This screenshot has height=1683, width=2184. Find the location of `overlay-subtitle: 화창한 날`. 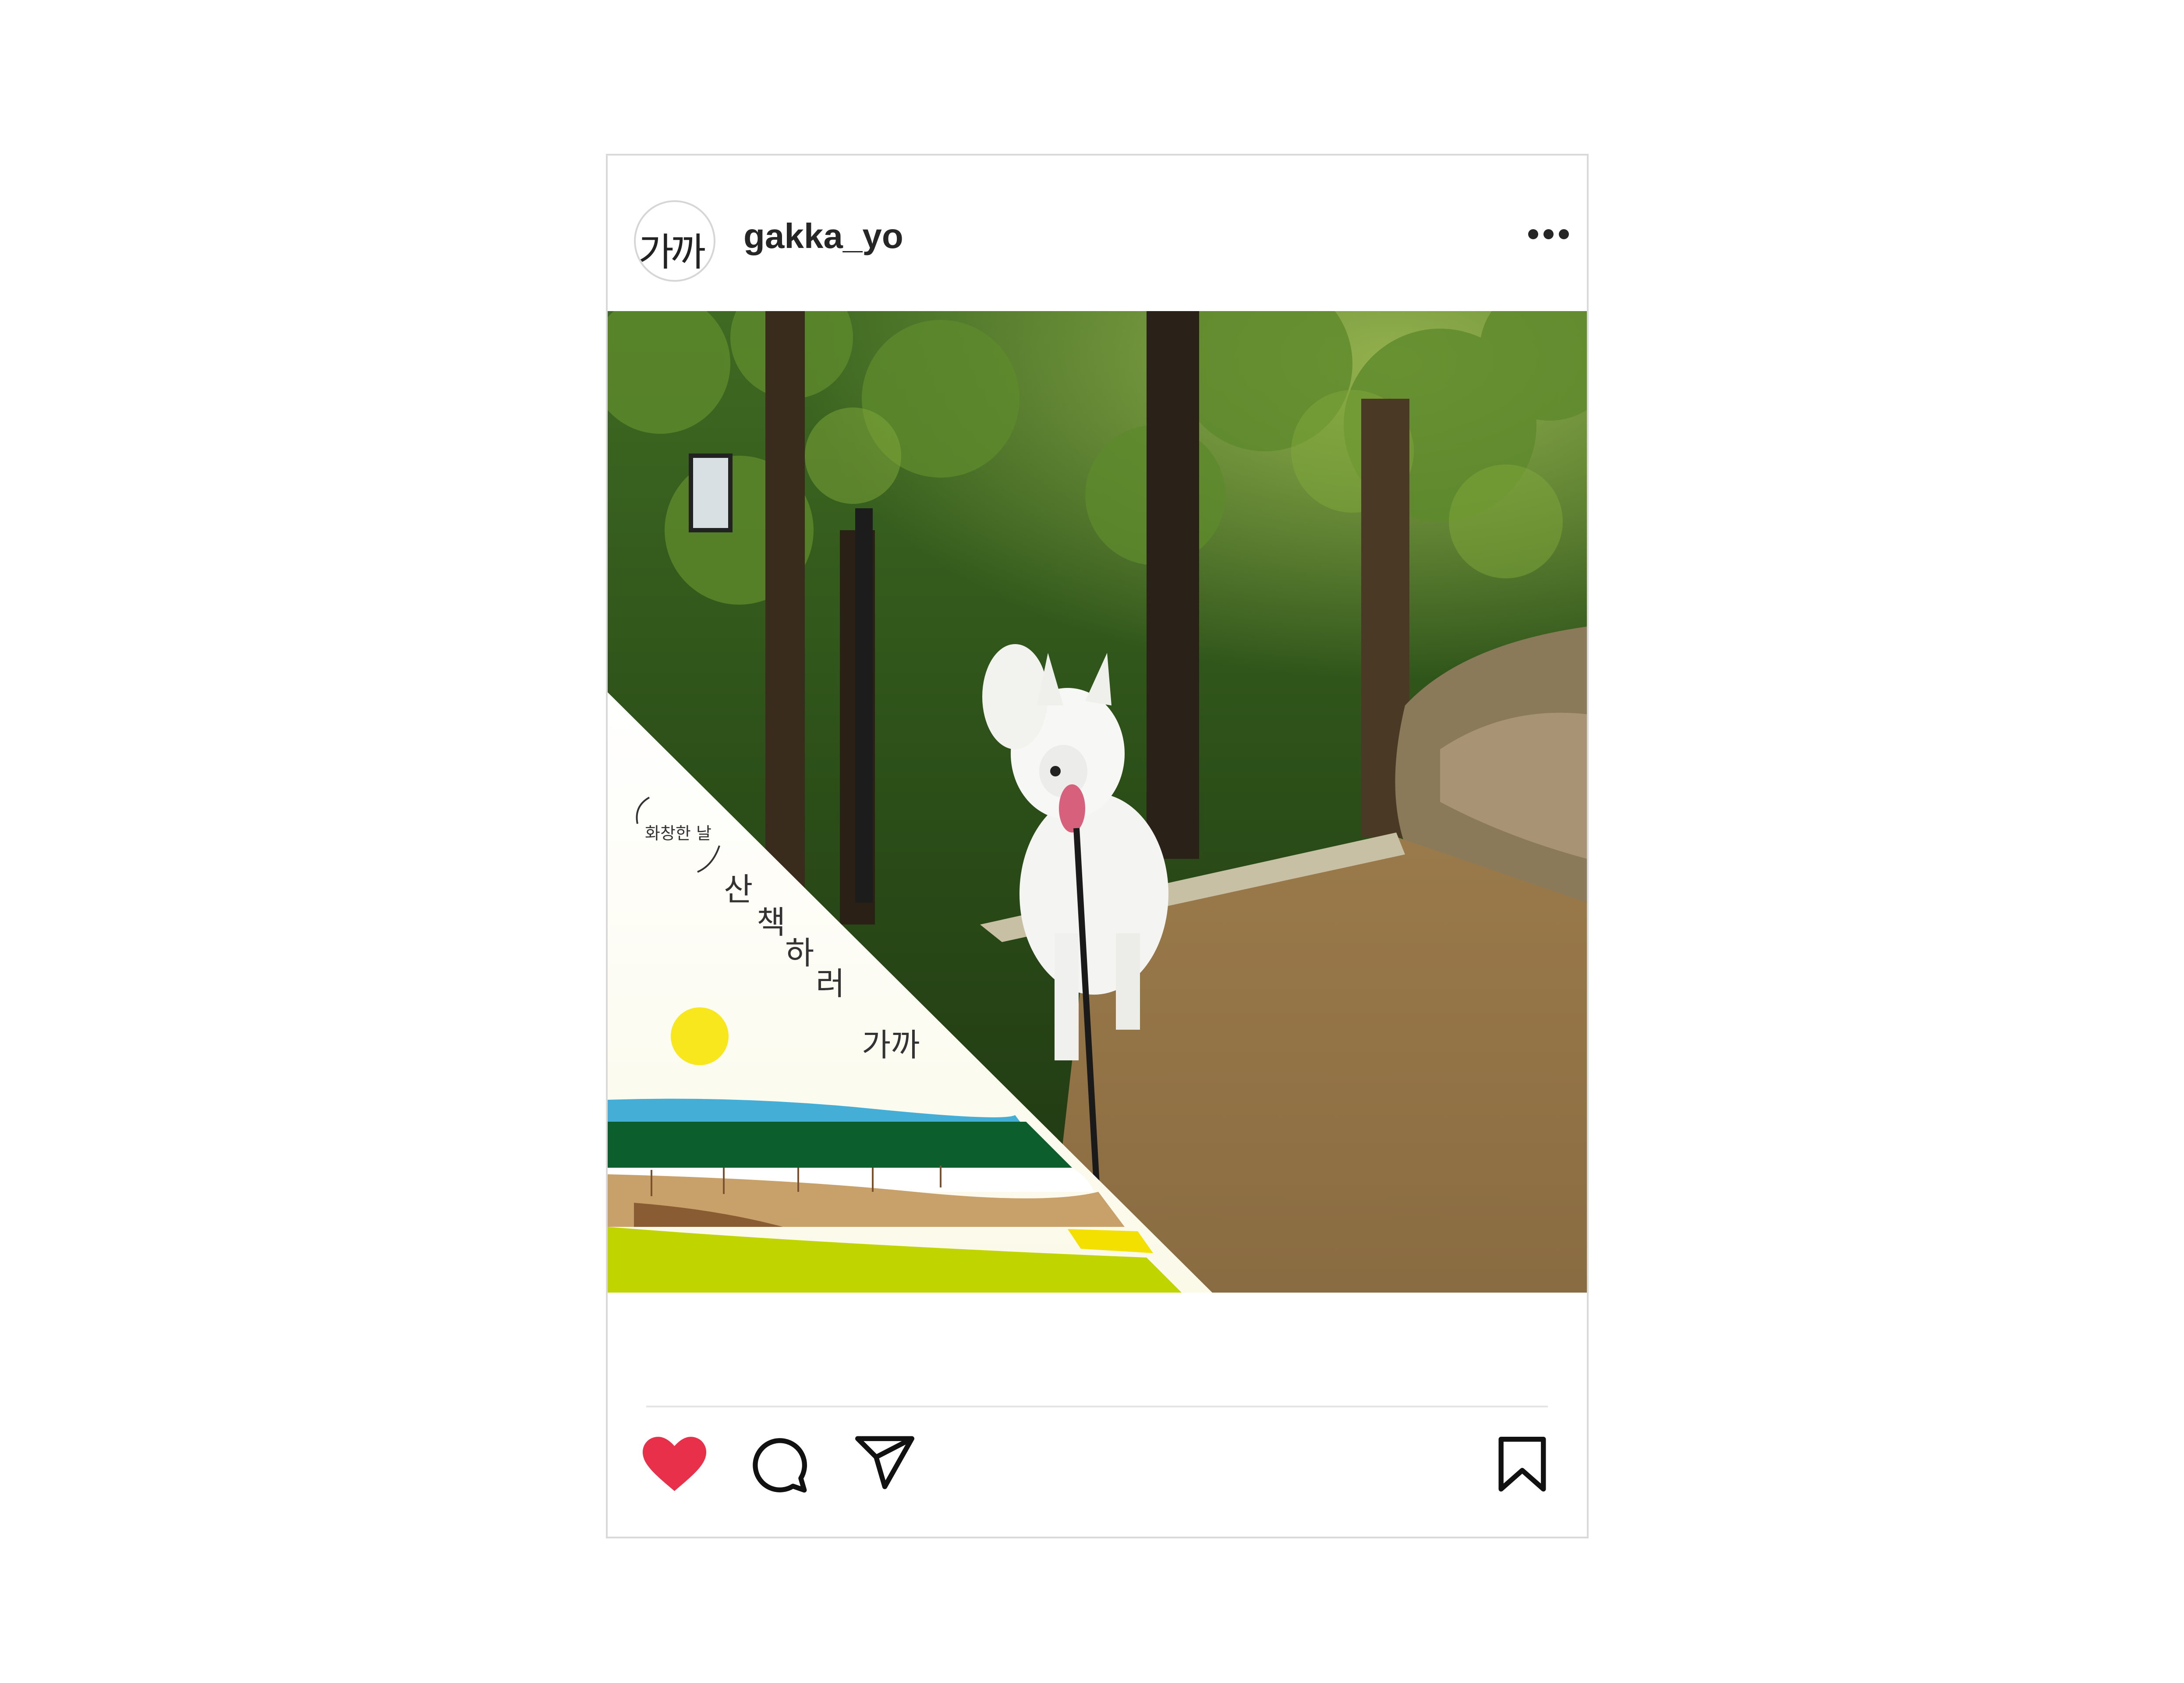

overlay-subtitle: 화창한 날 is located at coordinates (678, 833).